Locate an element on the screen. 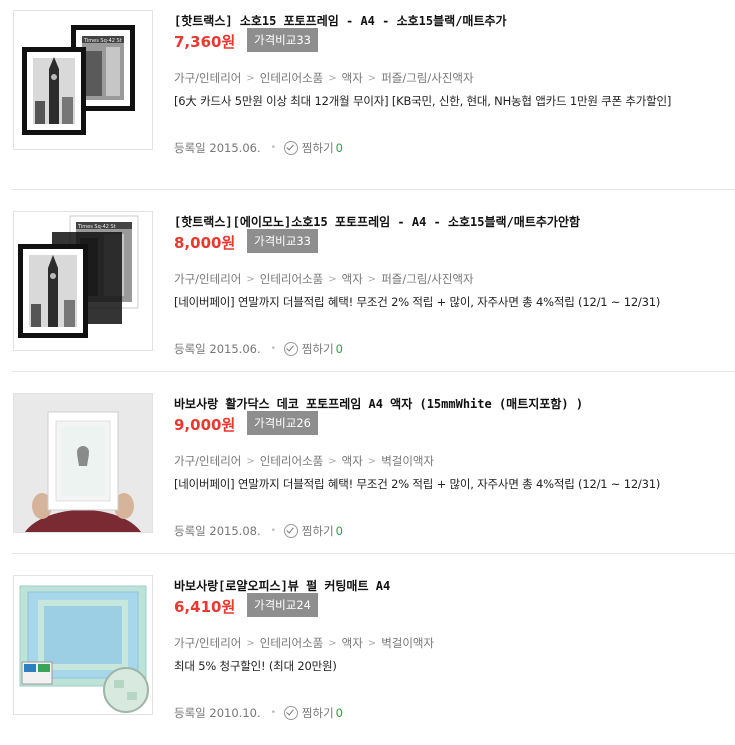 The image size is (735, 745). product-meta: 등록일 2015.08. • 찜하기 0 is located at coordinates (258, 531).